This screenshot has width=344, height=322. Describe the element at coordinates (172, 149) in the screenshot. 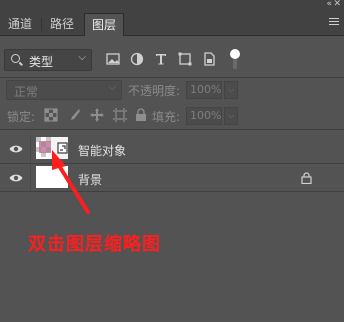

I see `layer-row-smart-object: 智能对象` at that location.